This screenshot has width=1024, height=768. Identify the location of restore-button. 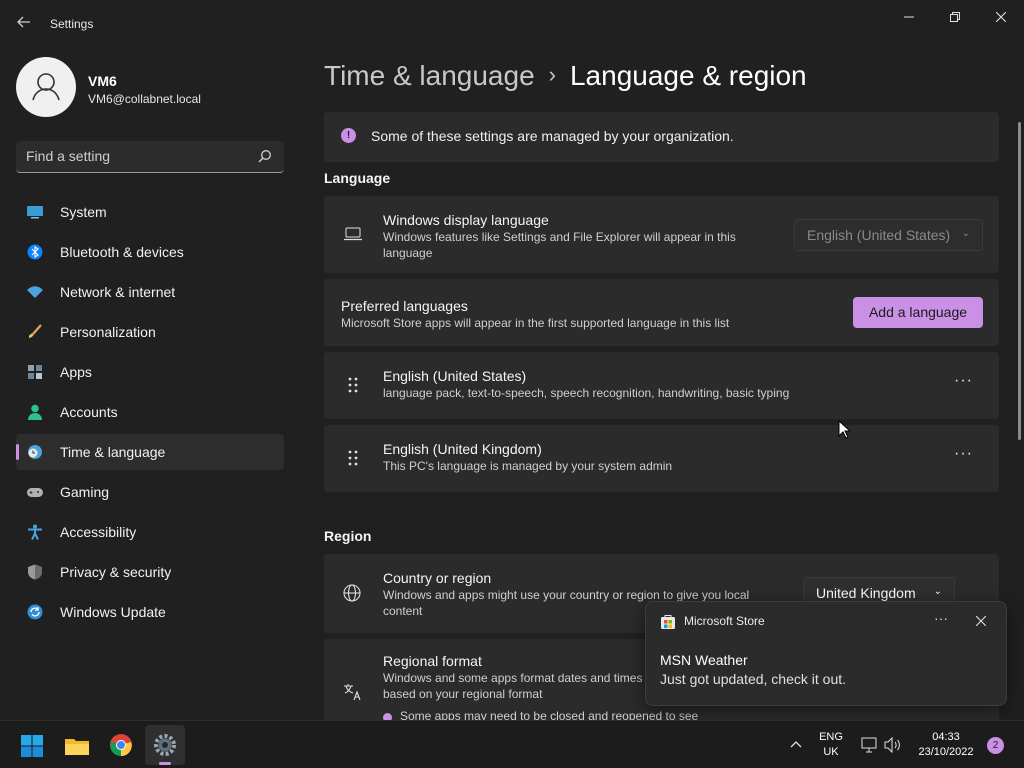
(955, 17).